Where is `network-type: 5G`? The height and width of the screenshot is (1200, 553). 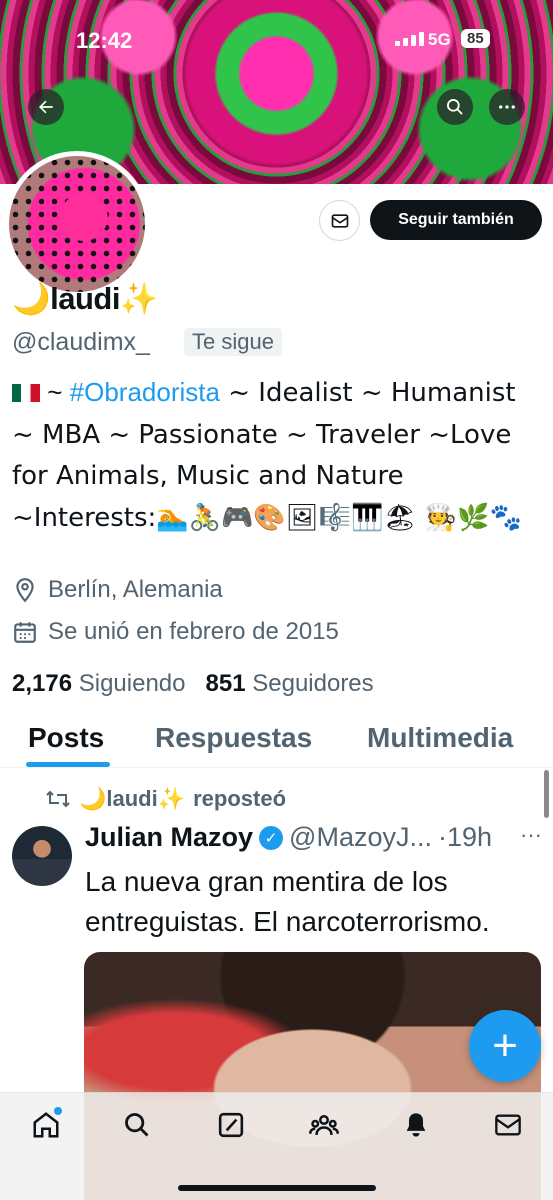
network-type: 5G is located at coordinates (439, 39).